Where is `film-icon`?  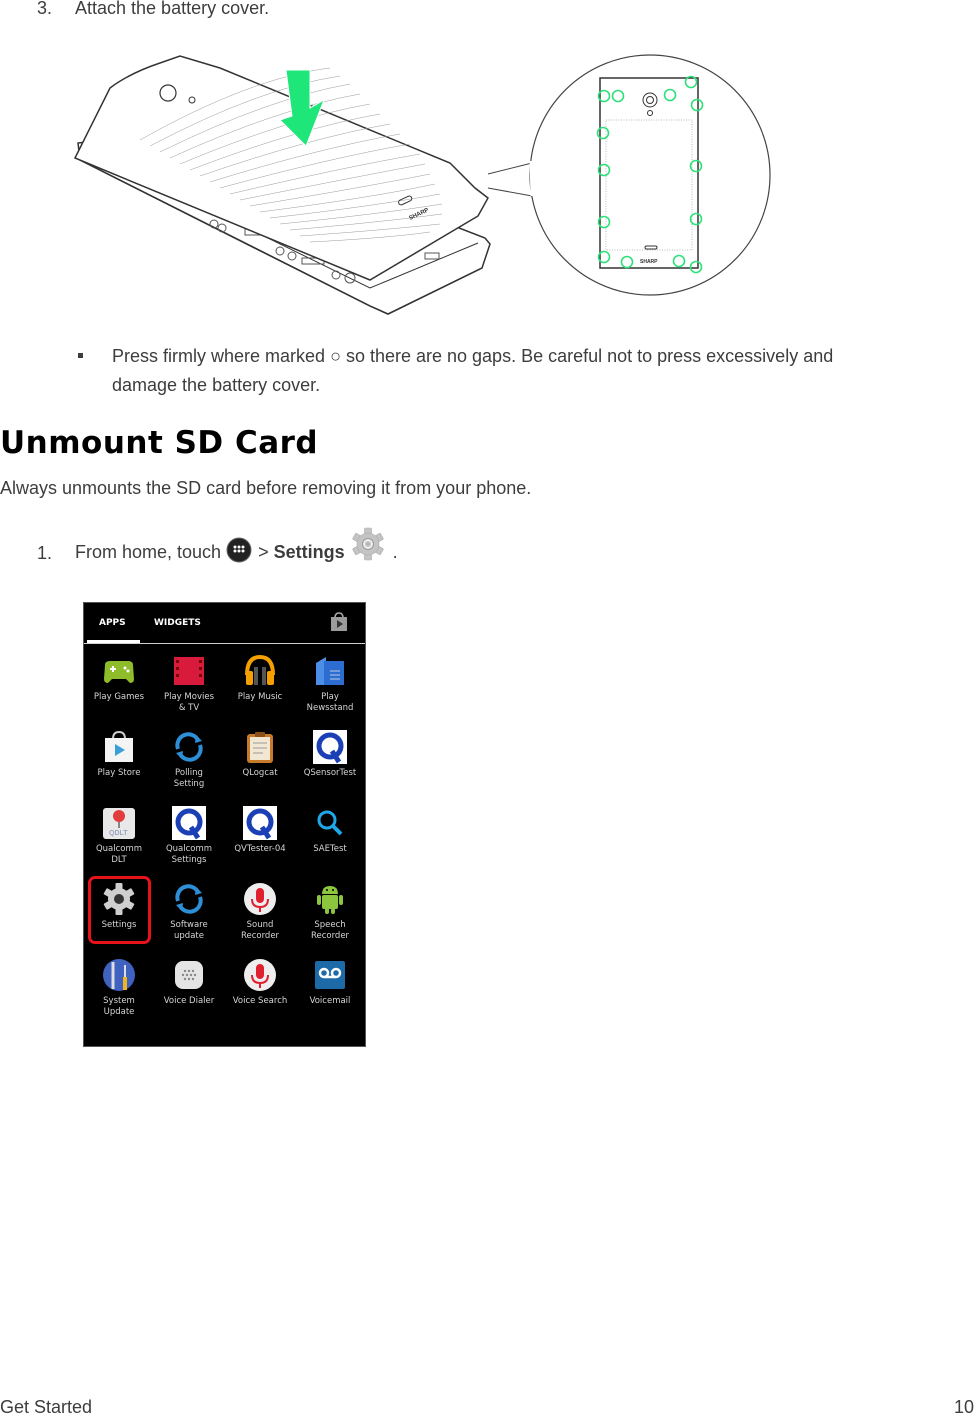 film-icon is located at coordinates (189, 671).